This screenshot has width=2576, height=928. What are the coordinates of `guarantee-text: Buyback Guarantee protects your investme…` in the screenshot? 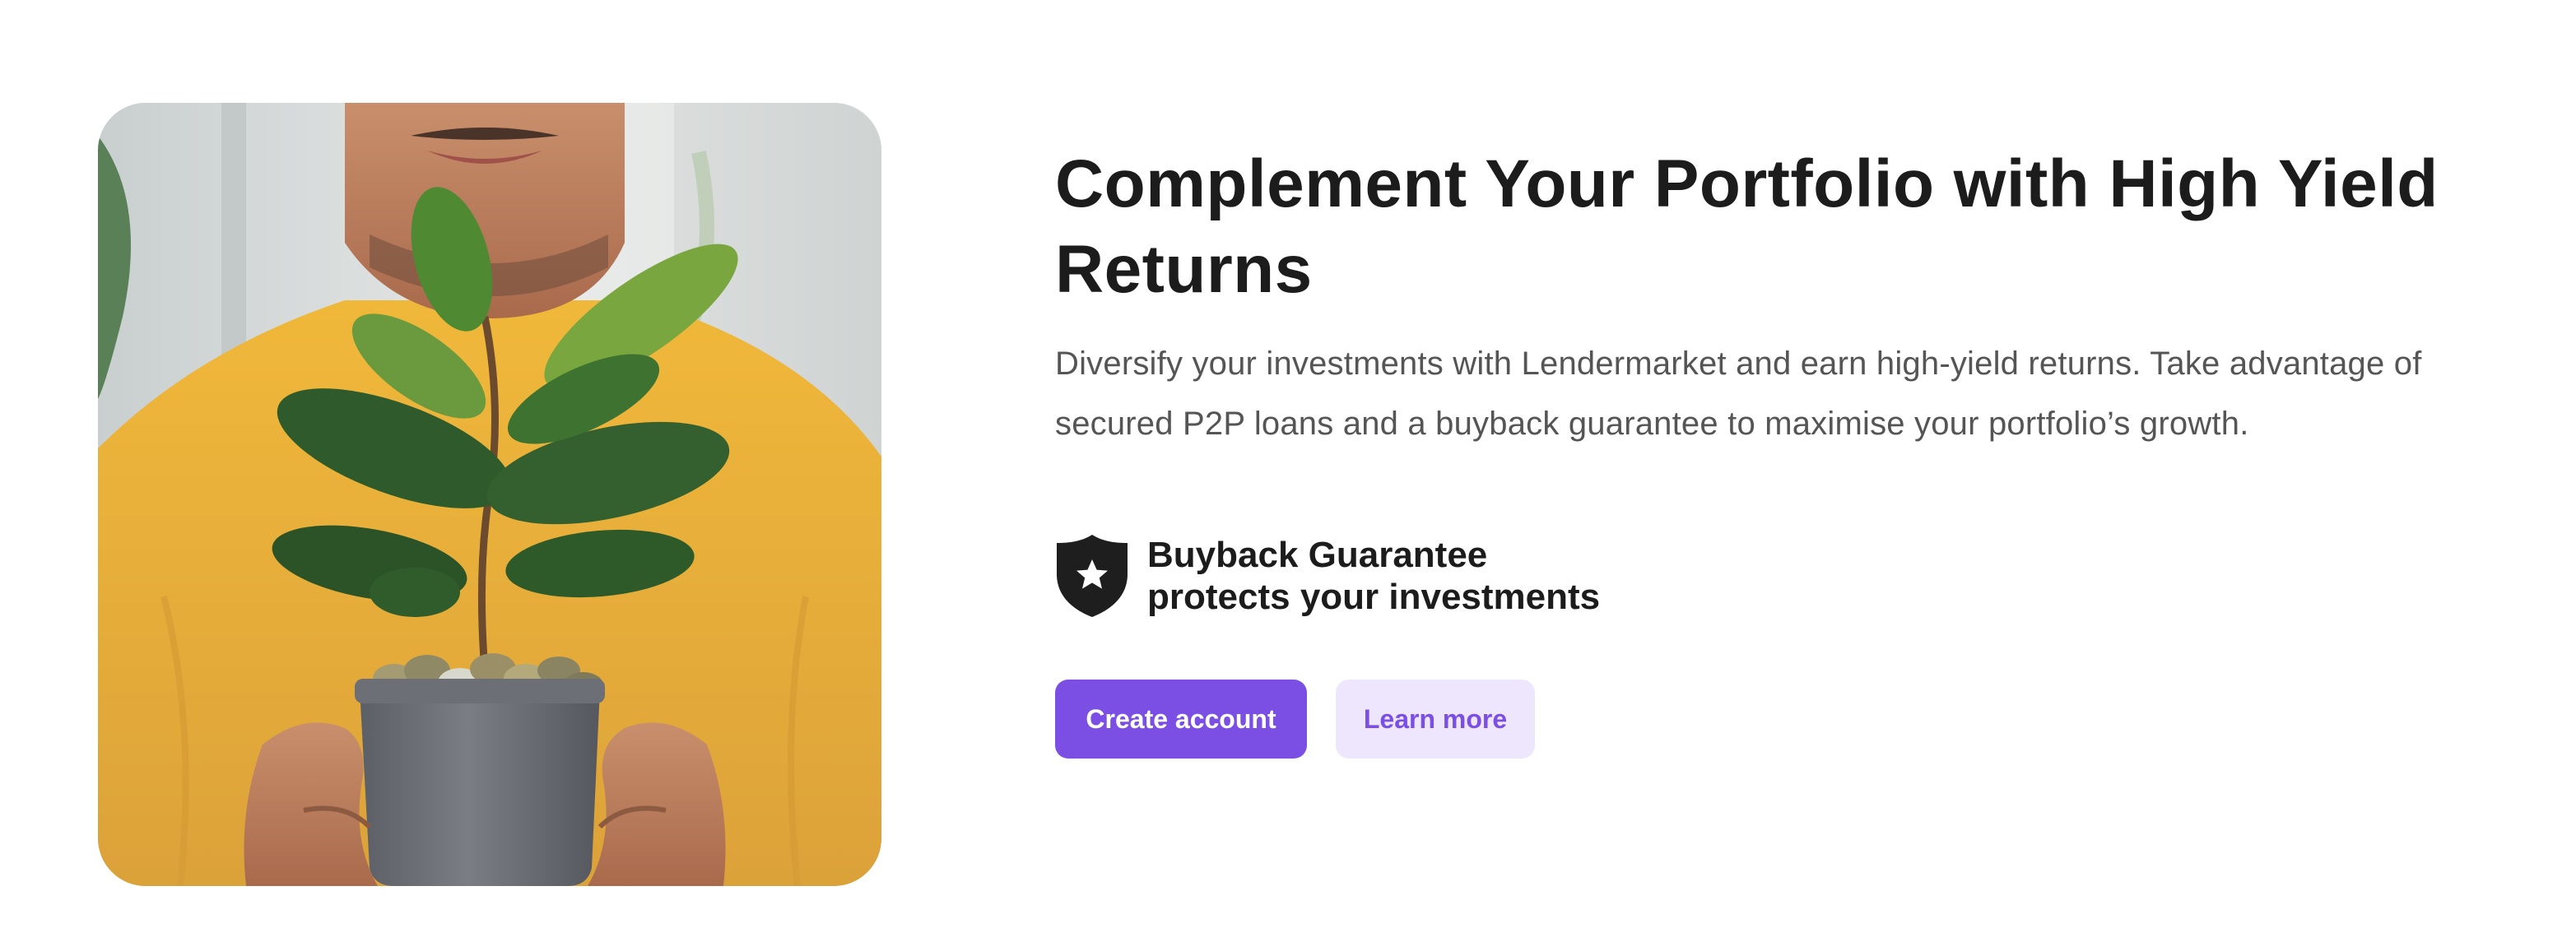 It's located at (1373, 576).